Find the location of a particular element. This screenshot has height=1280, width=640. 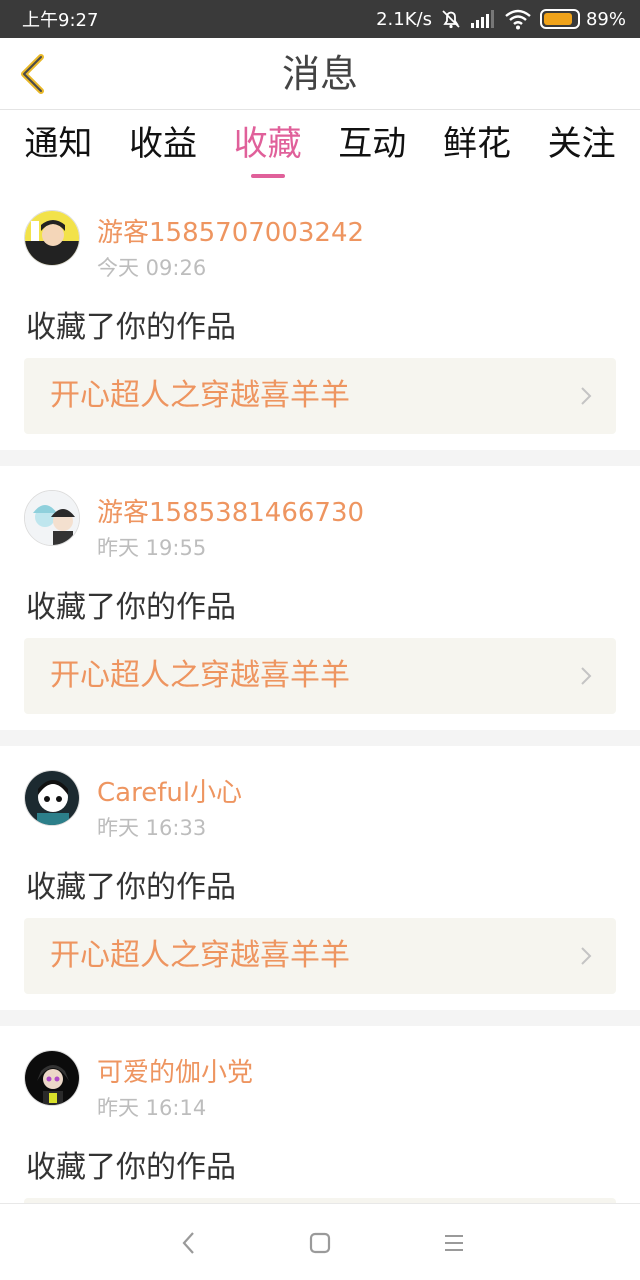

timestamp: 昨天 19:55 is located at coordinates (152, 548).